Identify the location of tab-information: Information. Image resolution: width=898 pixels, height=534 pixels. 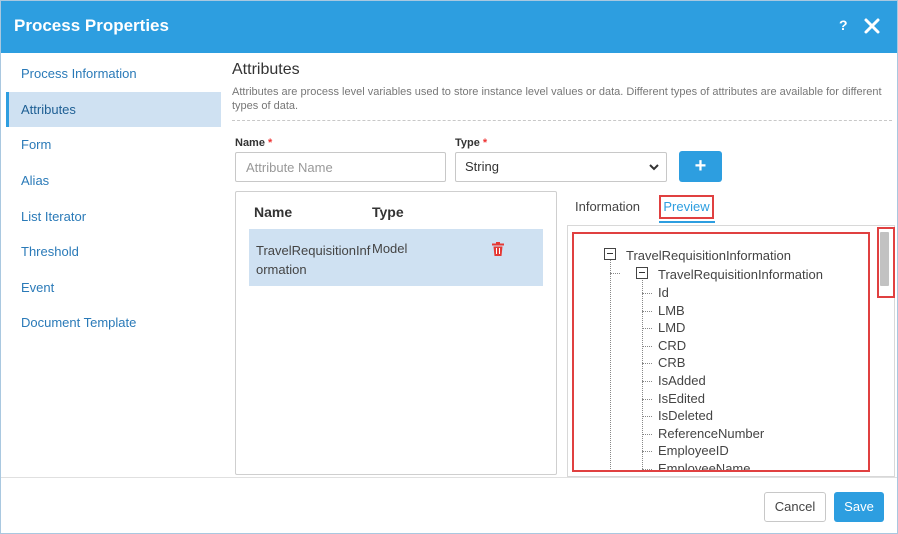
(607, 206).